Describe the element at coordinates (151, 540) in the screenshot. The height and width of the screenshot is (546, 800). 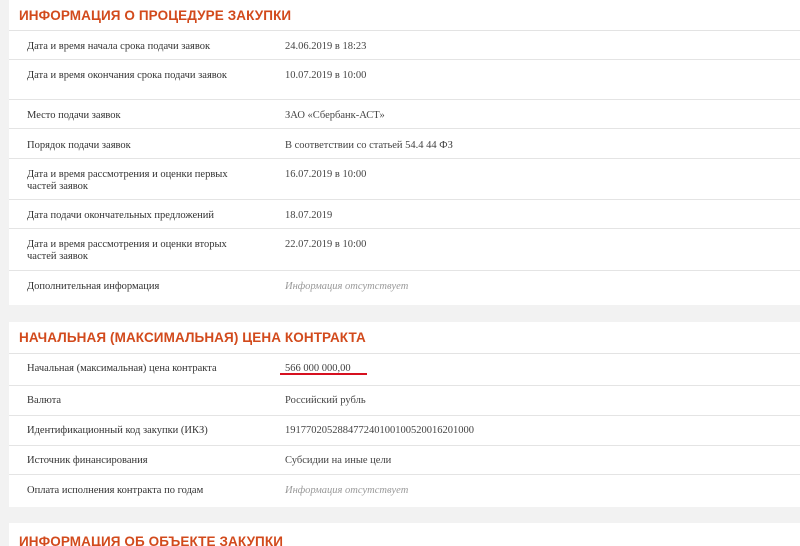
I see `object-info-title: ИНФОРМАЦИЯ ОБ ОБЪЕКТЕ ЗАКУПКИ` at that location.